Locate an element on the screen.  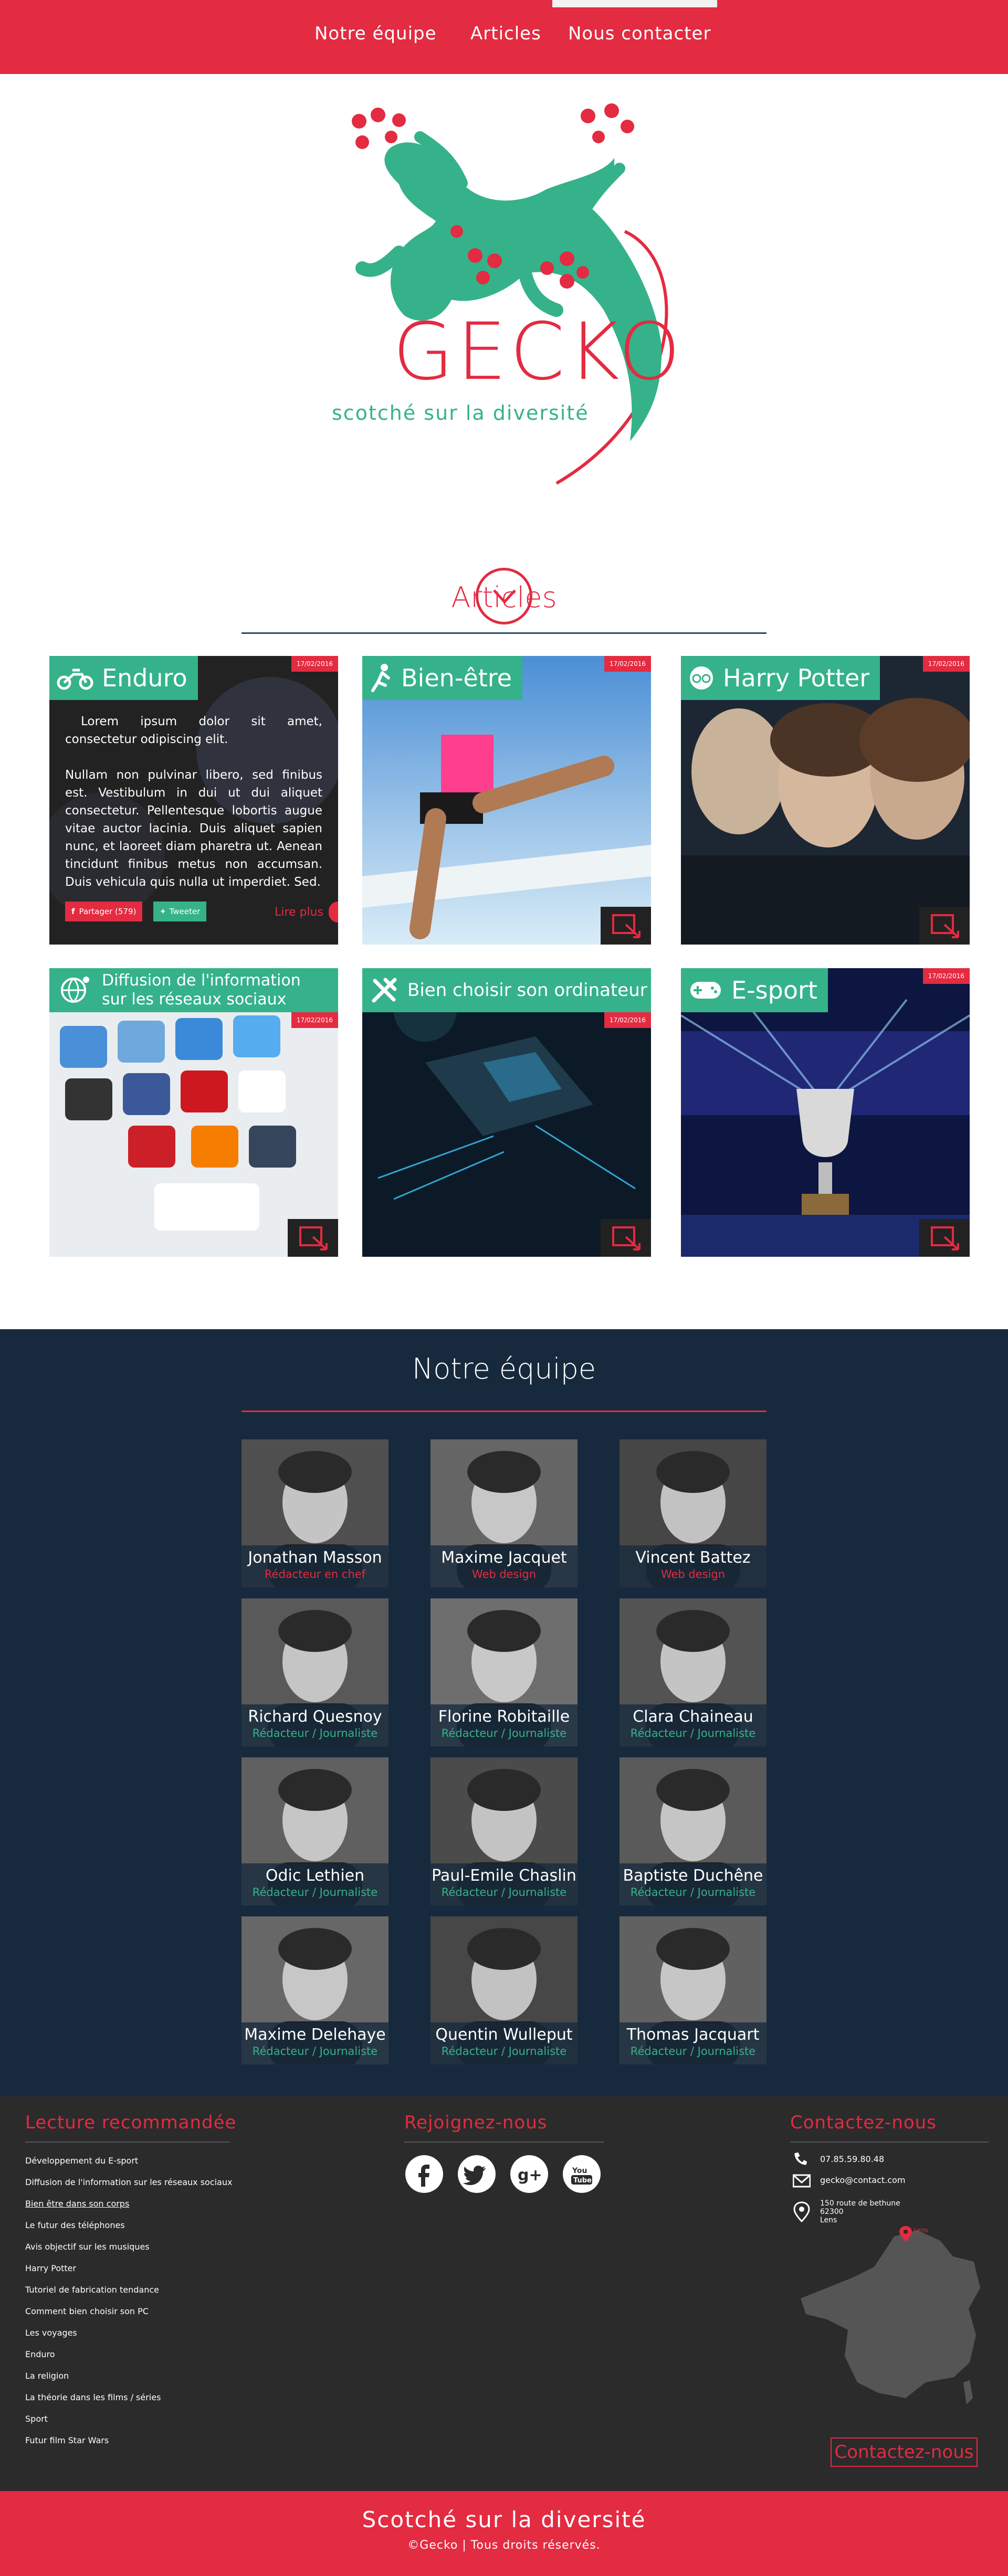
svg-text: Tube is located at coordinates (582, 2181).